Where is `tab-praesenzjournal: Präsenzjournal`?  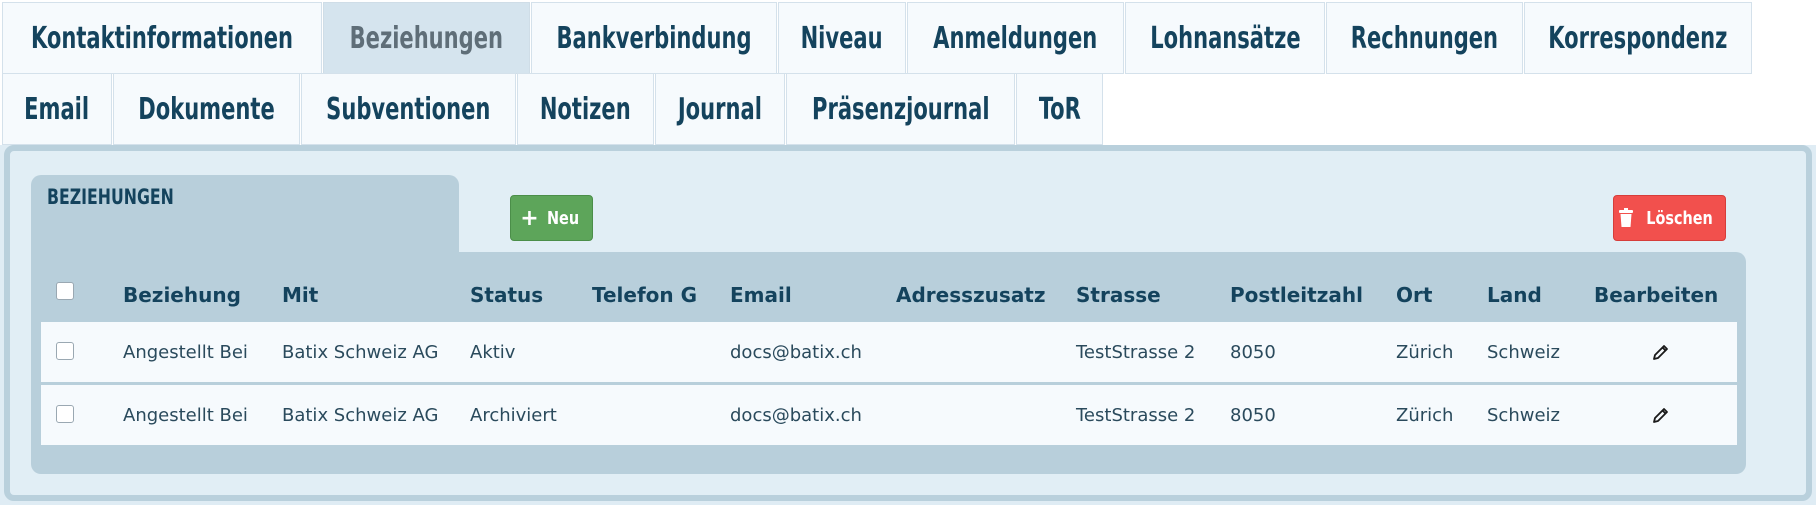
tab-praesenzjournal: Präsenzjournal is located at coordinates (900, 109).